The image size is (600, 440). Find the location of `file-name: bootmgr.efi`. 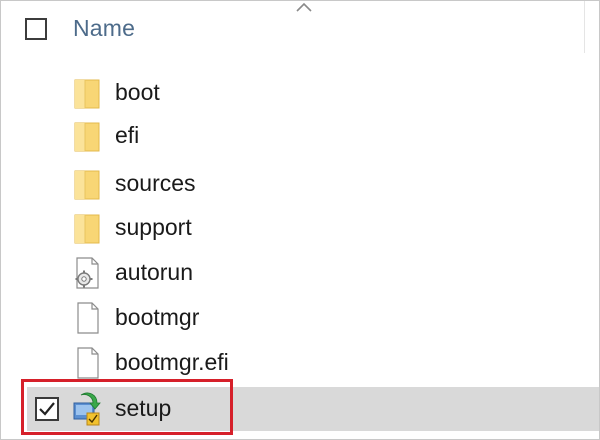

file-name: bootmgr.efi is located at coordinates (172, 362).